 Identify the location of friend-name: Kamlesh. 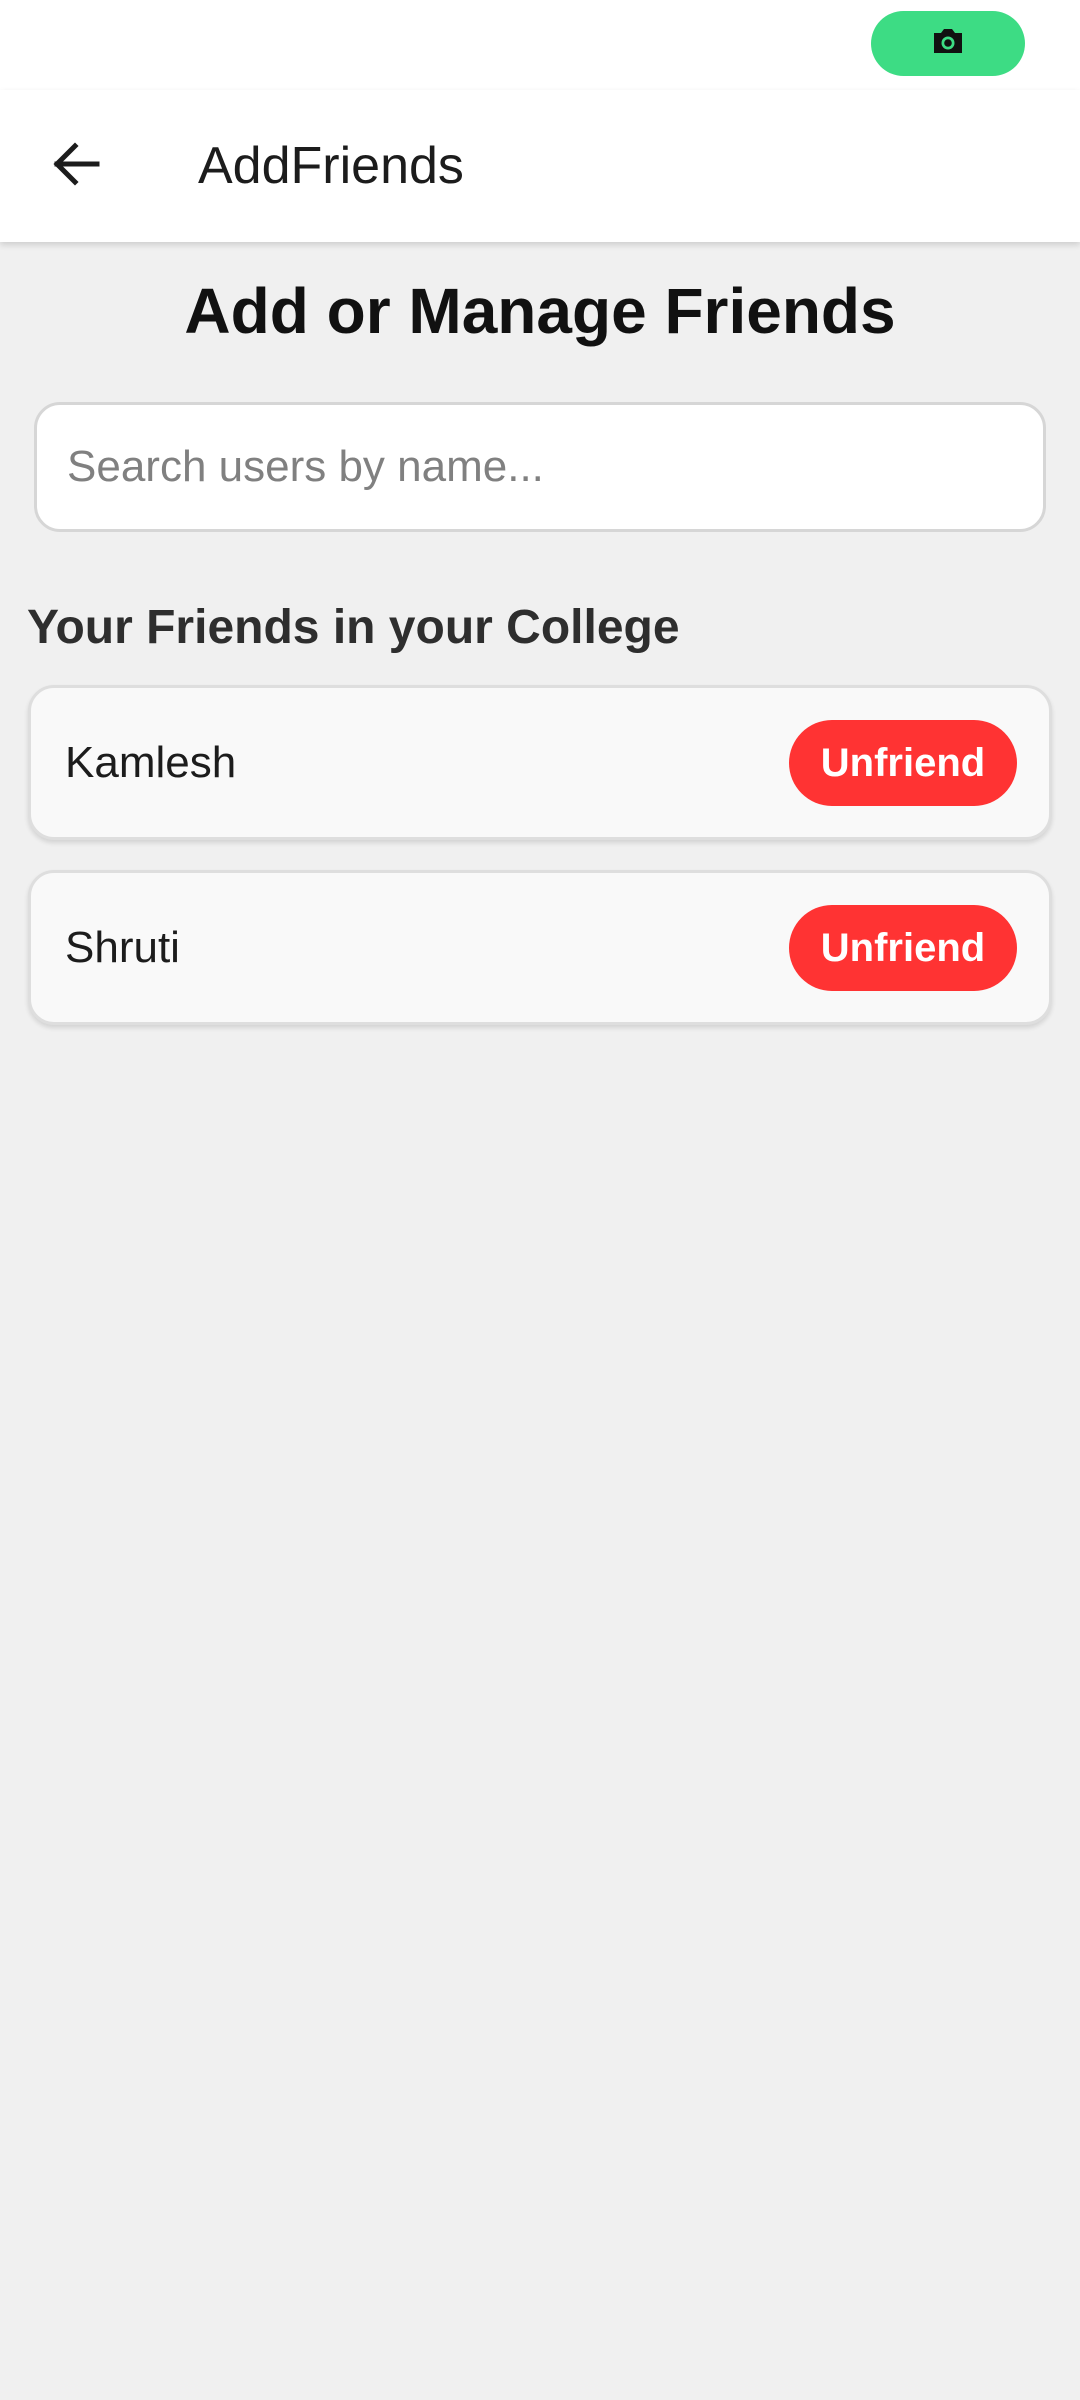
(151, 762).